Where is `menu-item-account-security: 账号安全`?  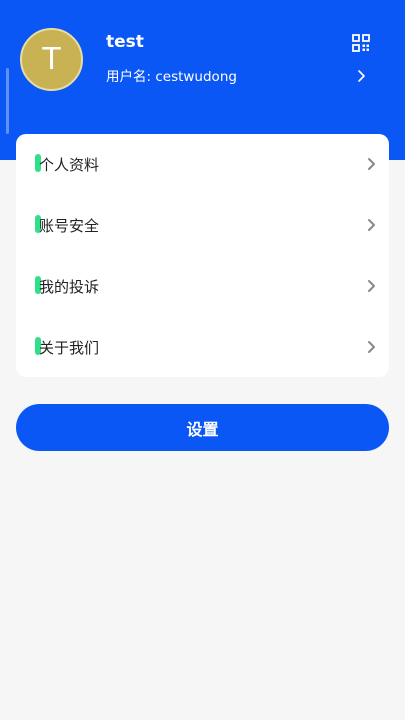
menu-item-account-security: 账号安全 is located at coordinates (202, 225).